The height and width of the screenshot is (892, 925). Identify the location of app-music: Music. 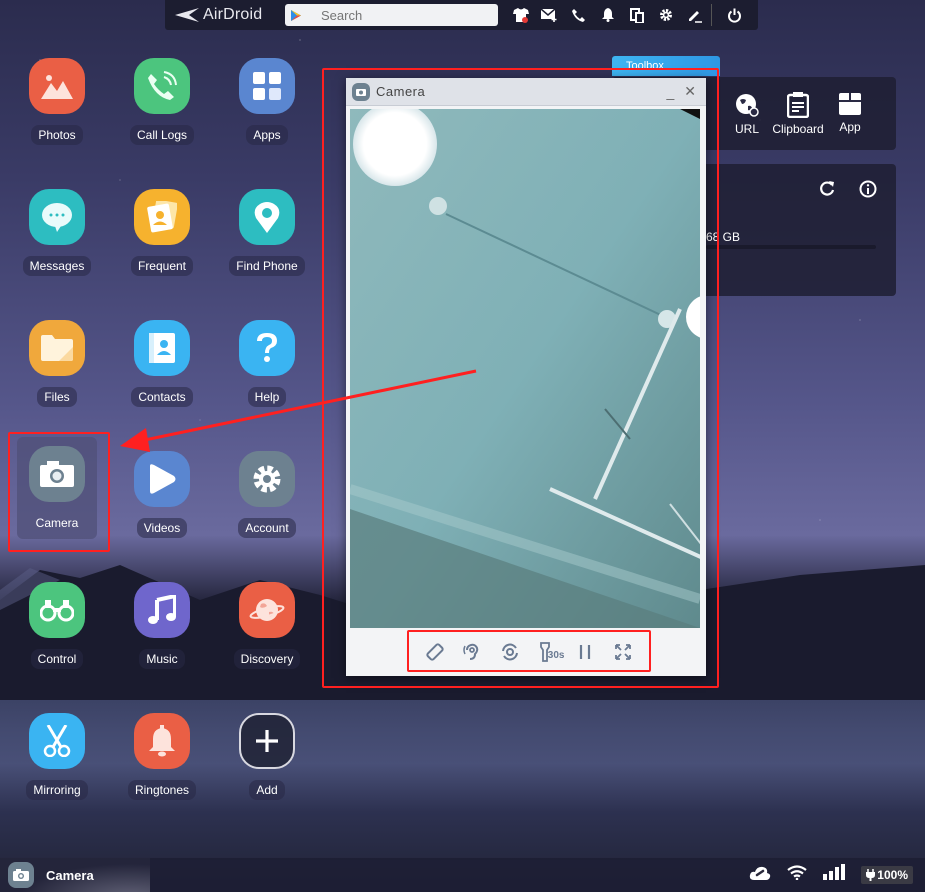
(162, 625).